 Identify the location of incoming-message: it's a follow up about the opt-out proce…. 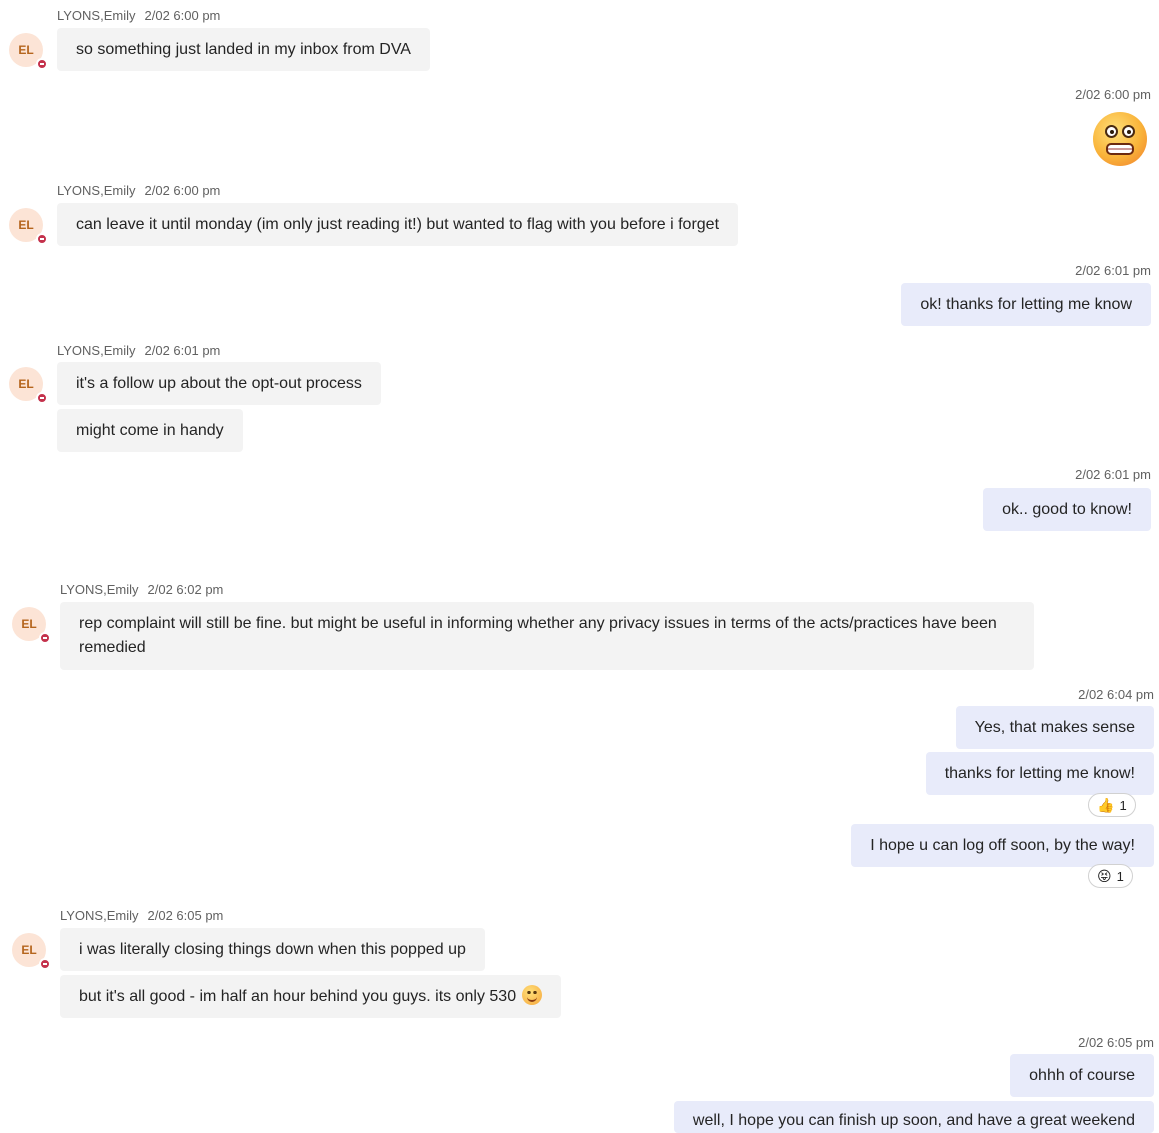
(219, 383).